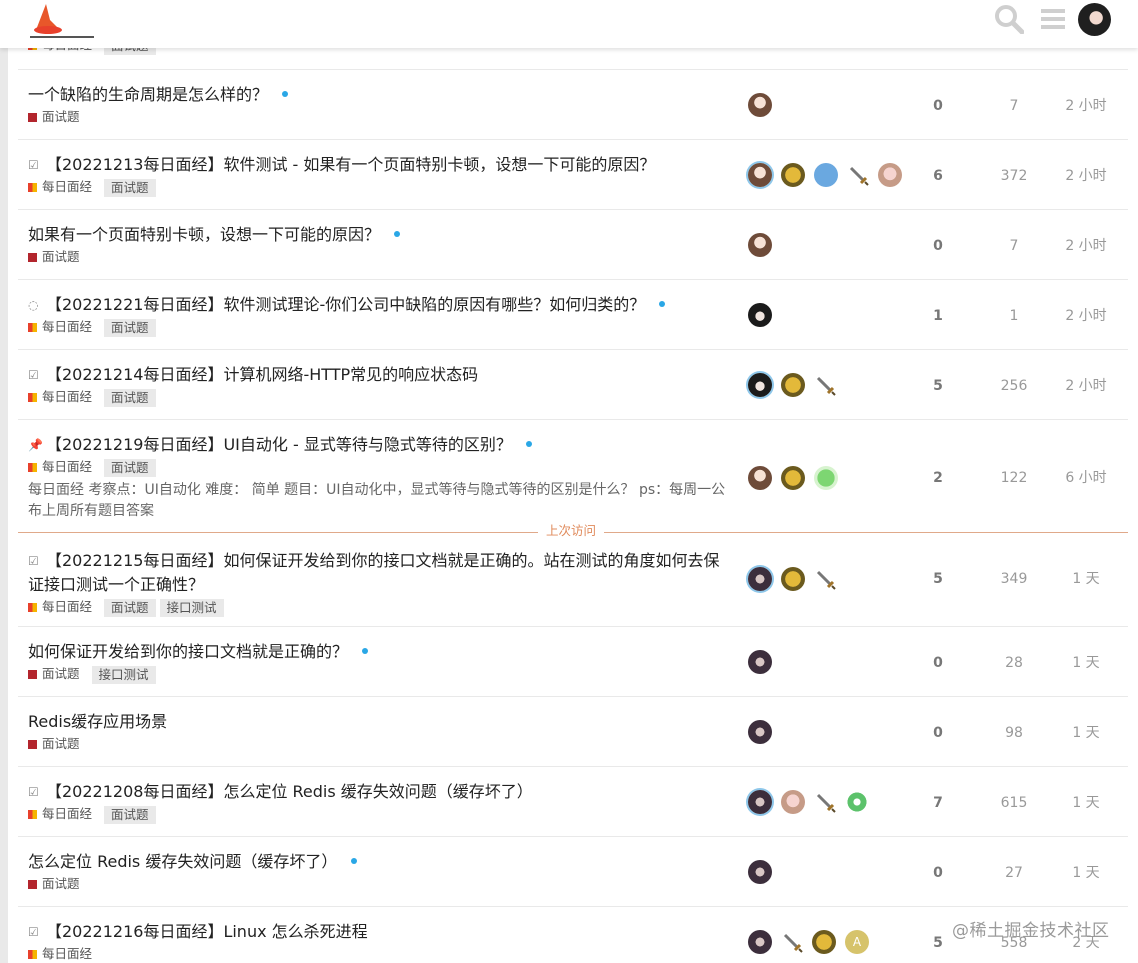 The image size is (1138, 963). Describe the element at coordinates (280, 792) in the screenshot. I see `topic-title-link: ☑ 【20221208每日面经】怎么定位 Redis 缓存失效问题（缓存坏了）` at that location.